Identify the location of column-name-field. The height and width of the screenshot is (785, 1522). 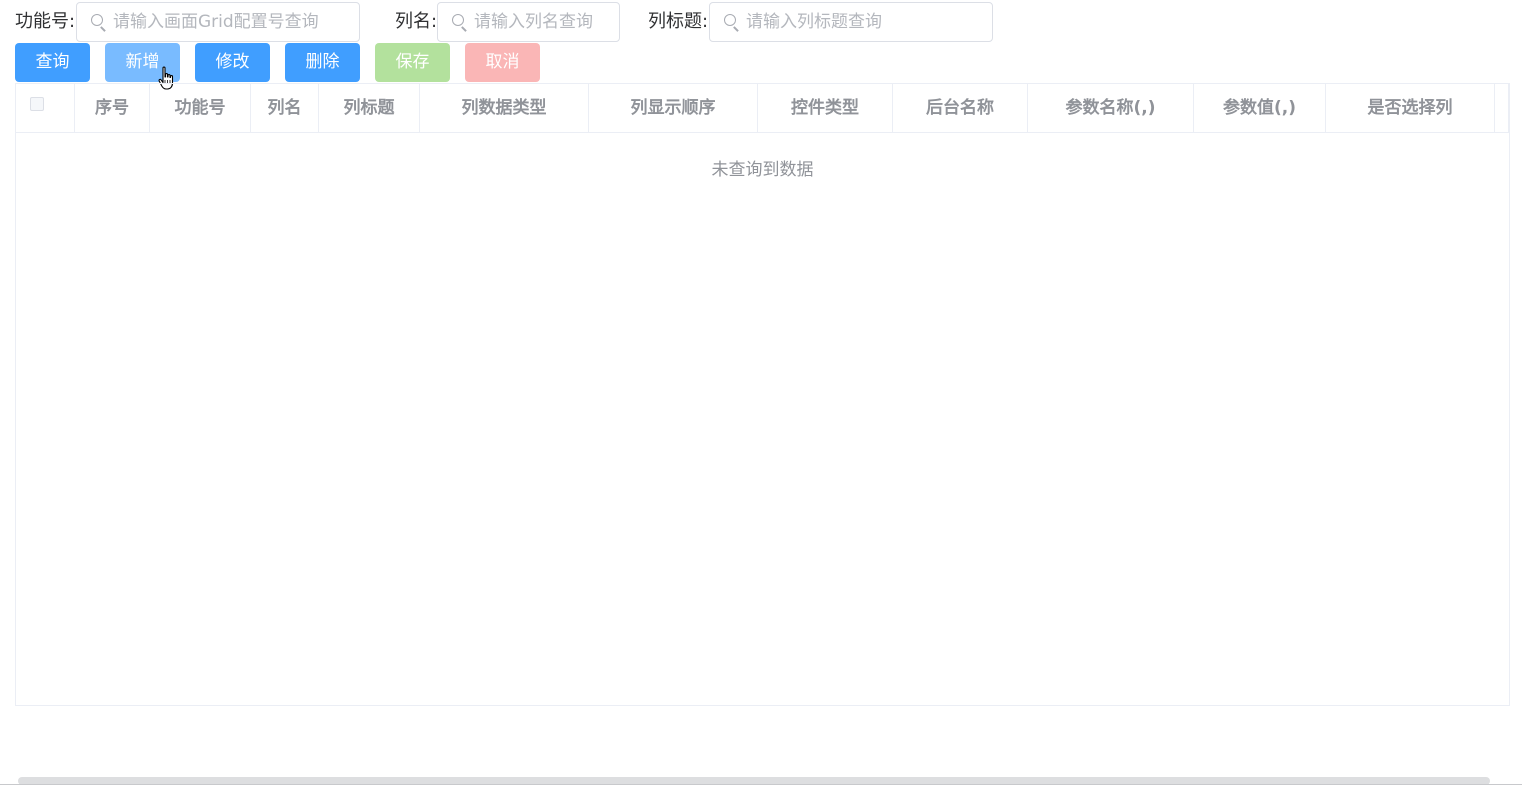
(528, 22).